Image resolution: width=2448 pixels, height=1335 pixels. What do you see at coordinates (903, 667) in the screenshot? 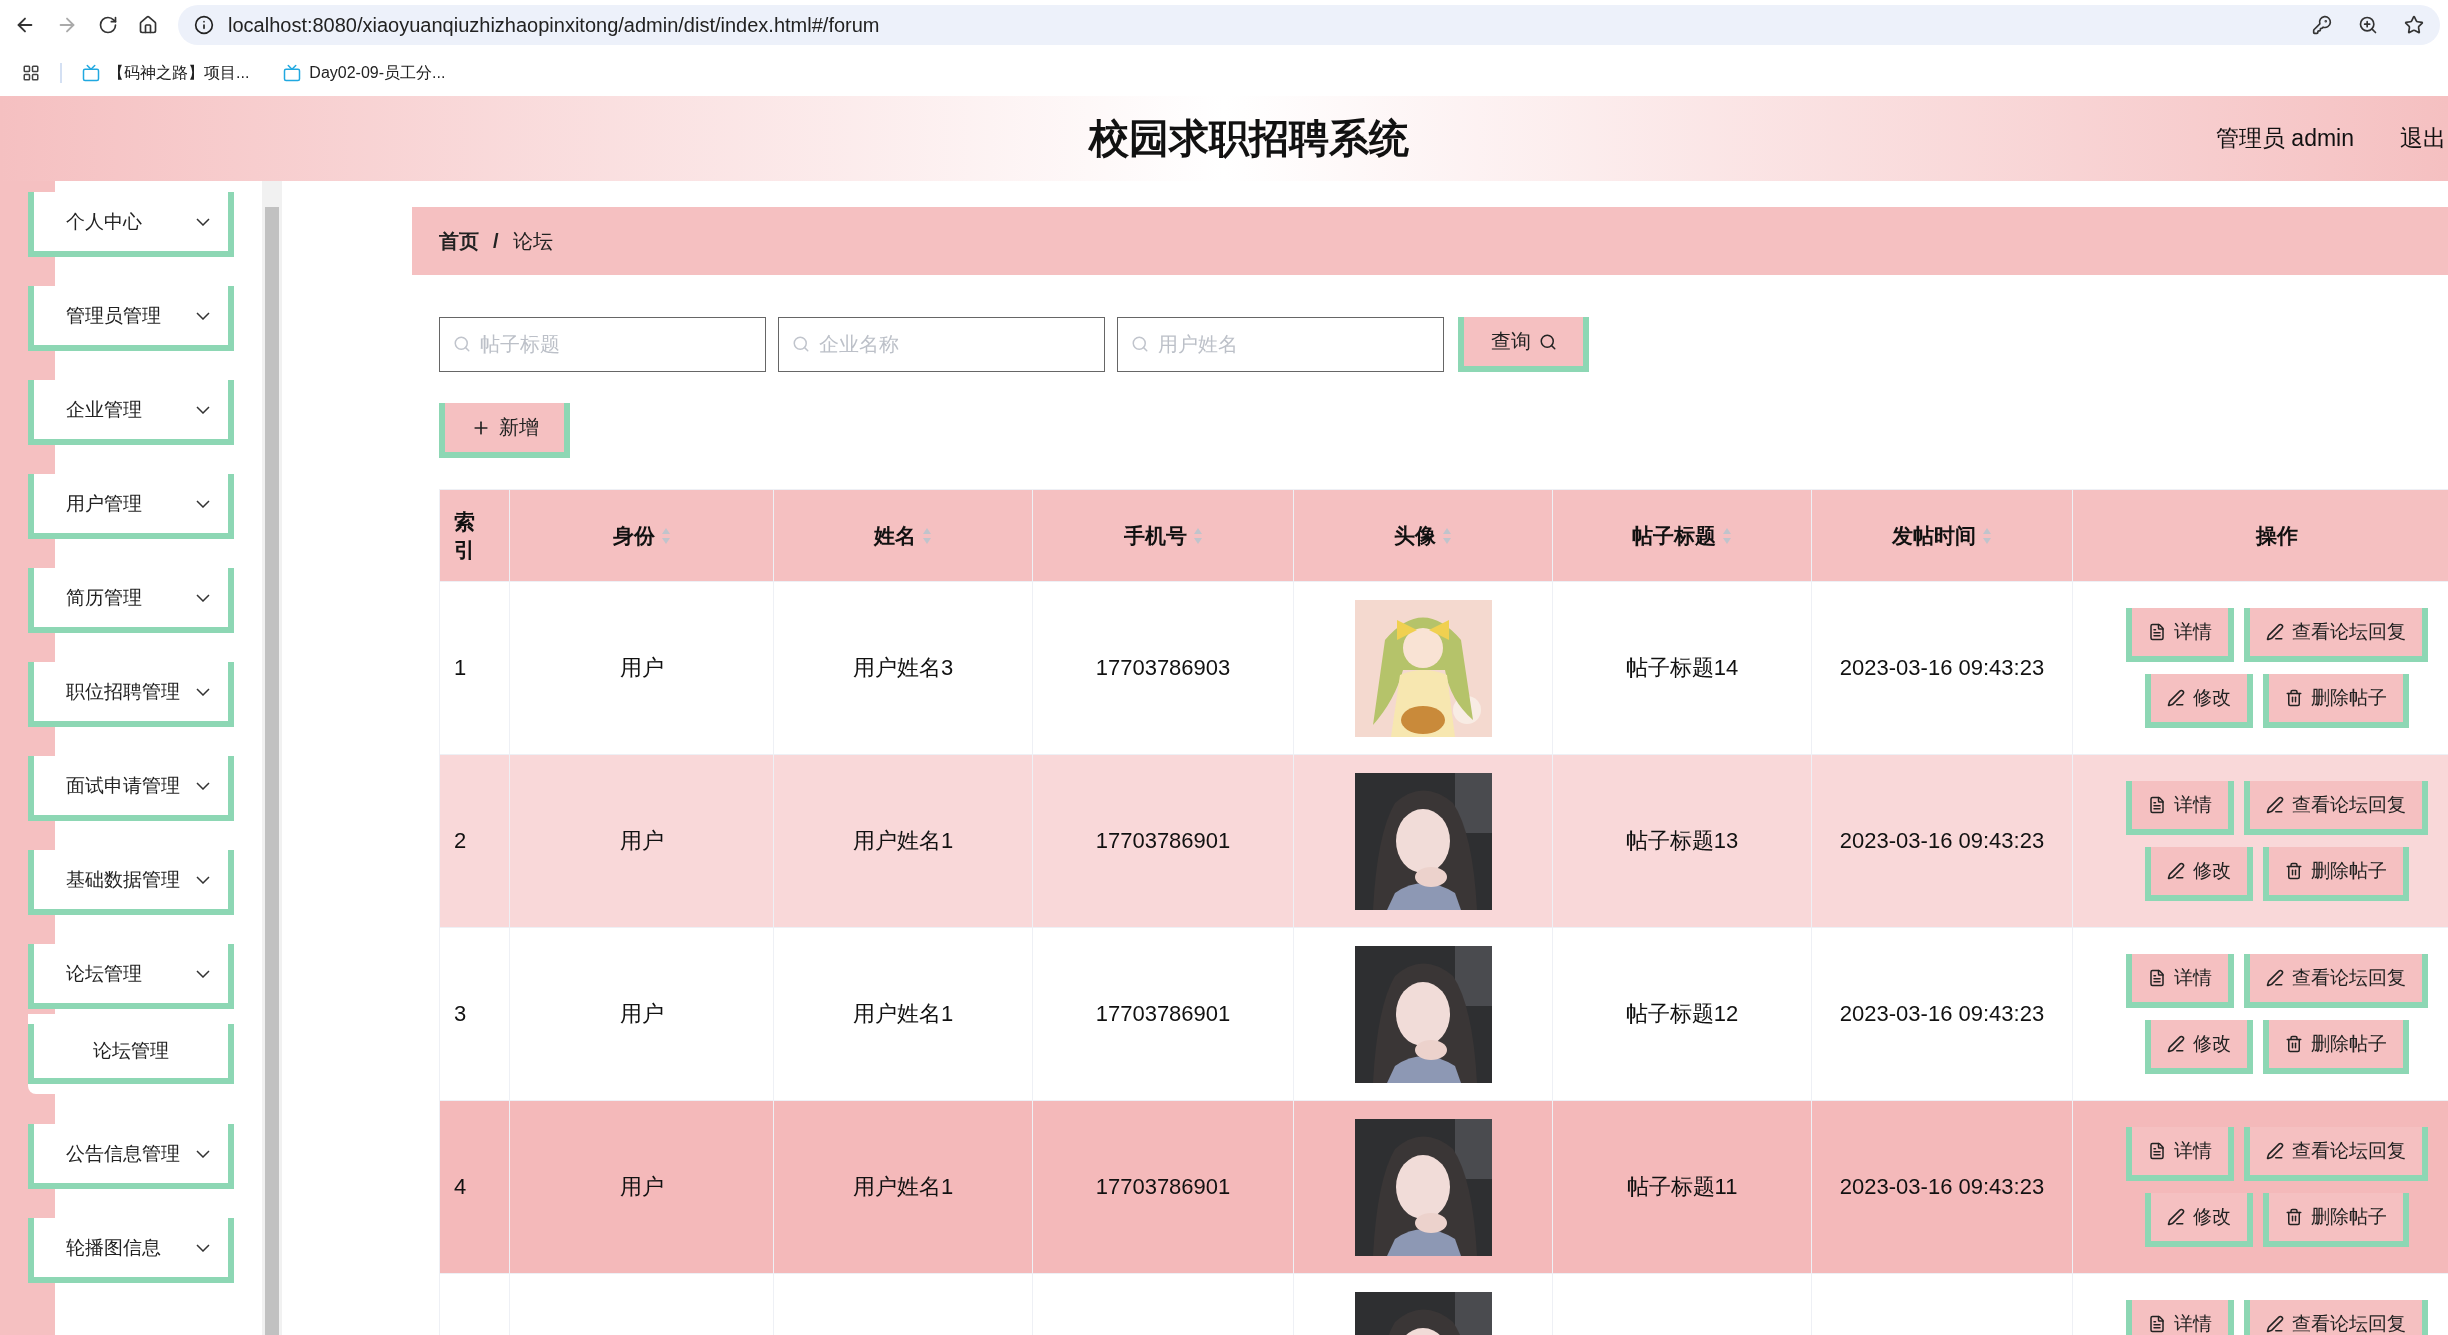
I see `table-cell: 用户姓名3` at bounding box center [903, 667].